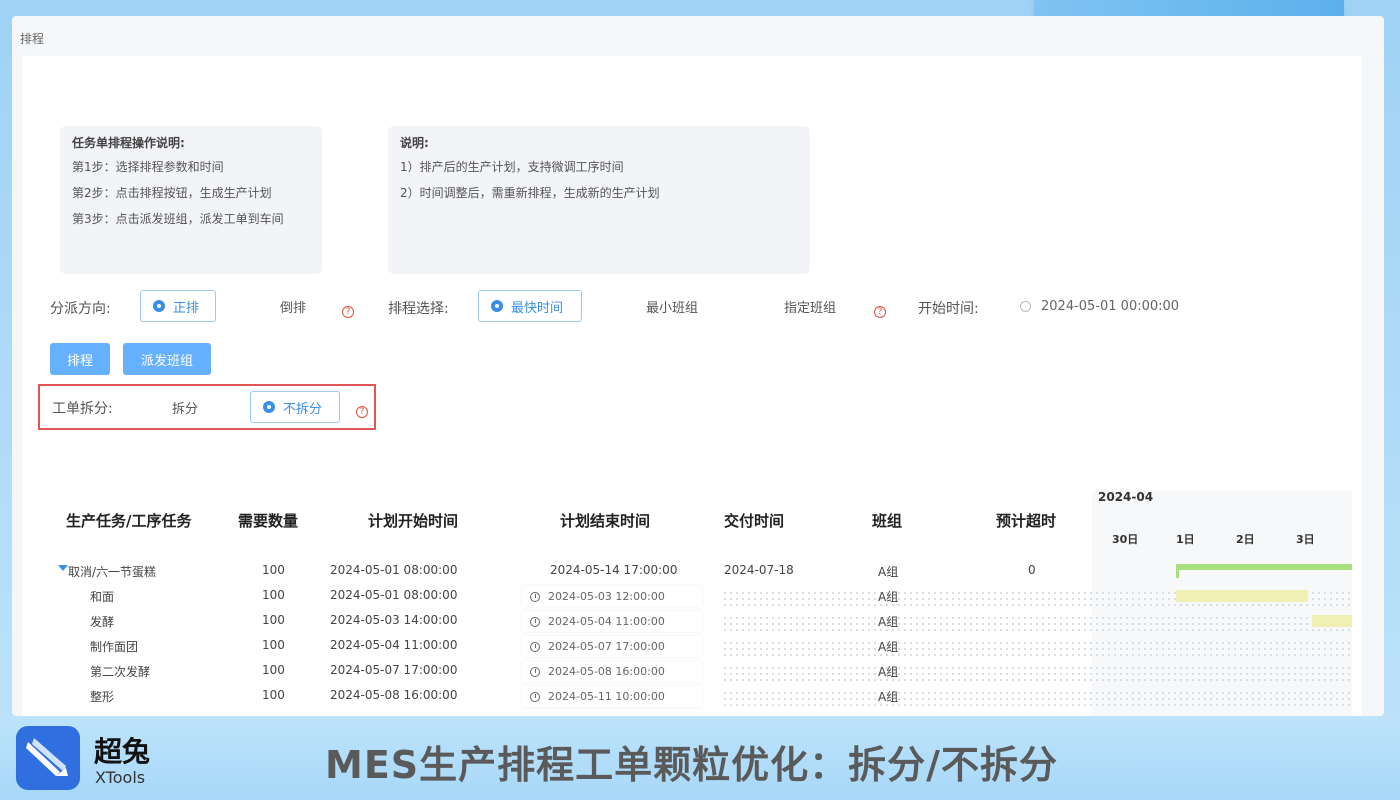  Describe the element at coordinates (530, 193) in the screenshot. I see `explanation-item: 2）时间调整后，需重新排程，生成新的生产计划` at that location.